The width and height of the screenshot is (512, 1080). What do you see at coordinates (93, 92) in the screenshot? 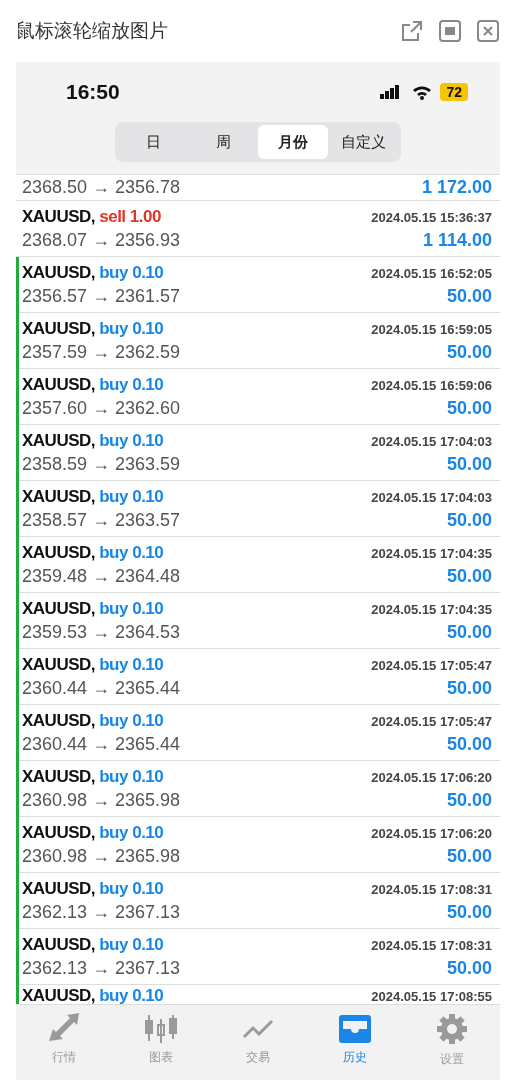
I see `status-time: 16:50` at bounding box center [93, 92].